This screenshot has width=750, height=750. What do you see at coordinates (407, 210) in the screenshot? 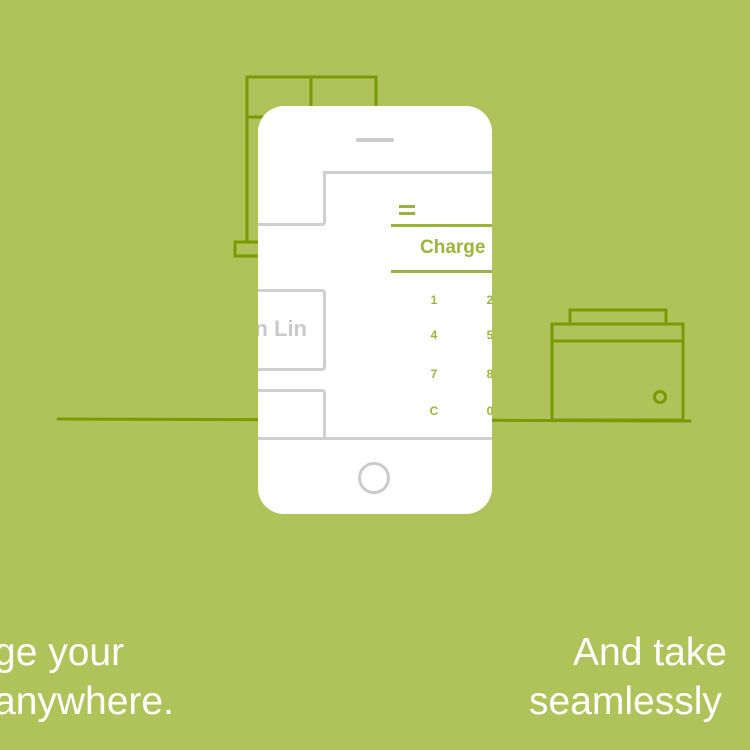
I see `hamburger-menu-icon` at bounding box center [407, 210].